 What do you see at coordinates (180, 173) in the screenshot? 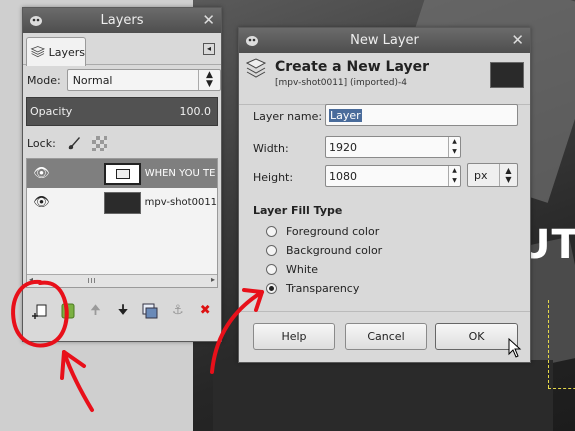
I see `layer-name: WHEN YOU TE` at bounding box center [180, 173].